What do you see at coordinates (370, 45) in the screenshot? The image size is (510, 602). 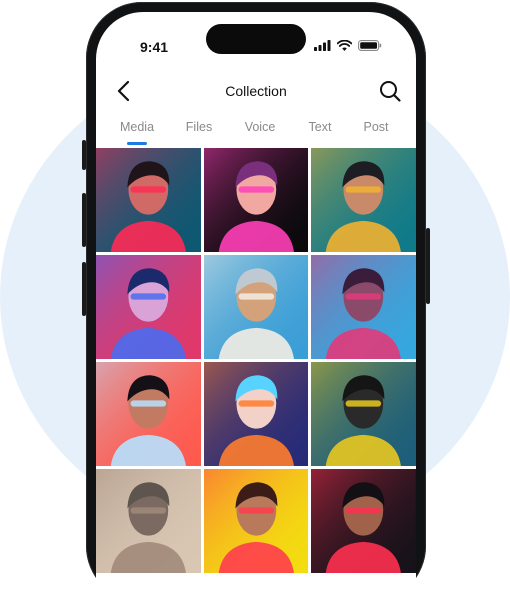 I see `battery-icon` at bounding box center [370, 45].